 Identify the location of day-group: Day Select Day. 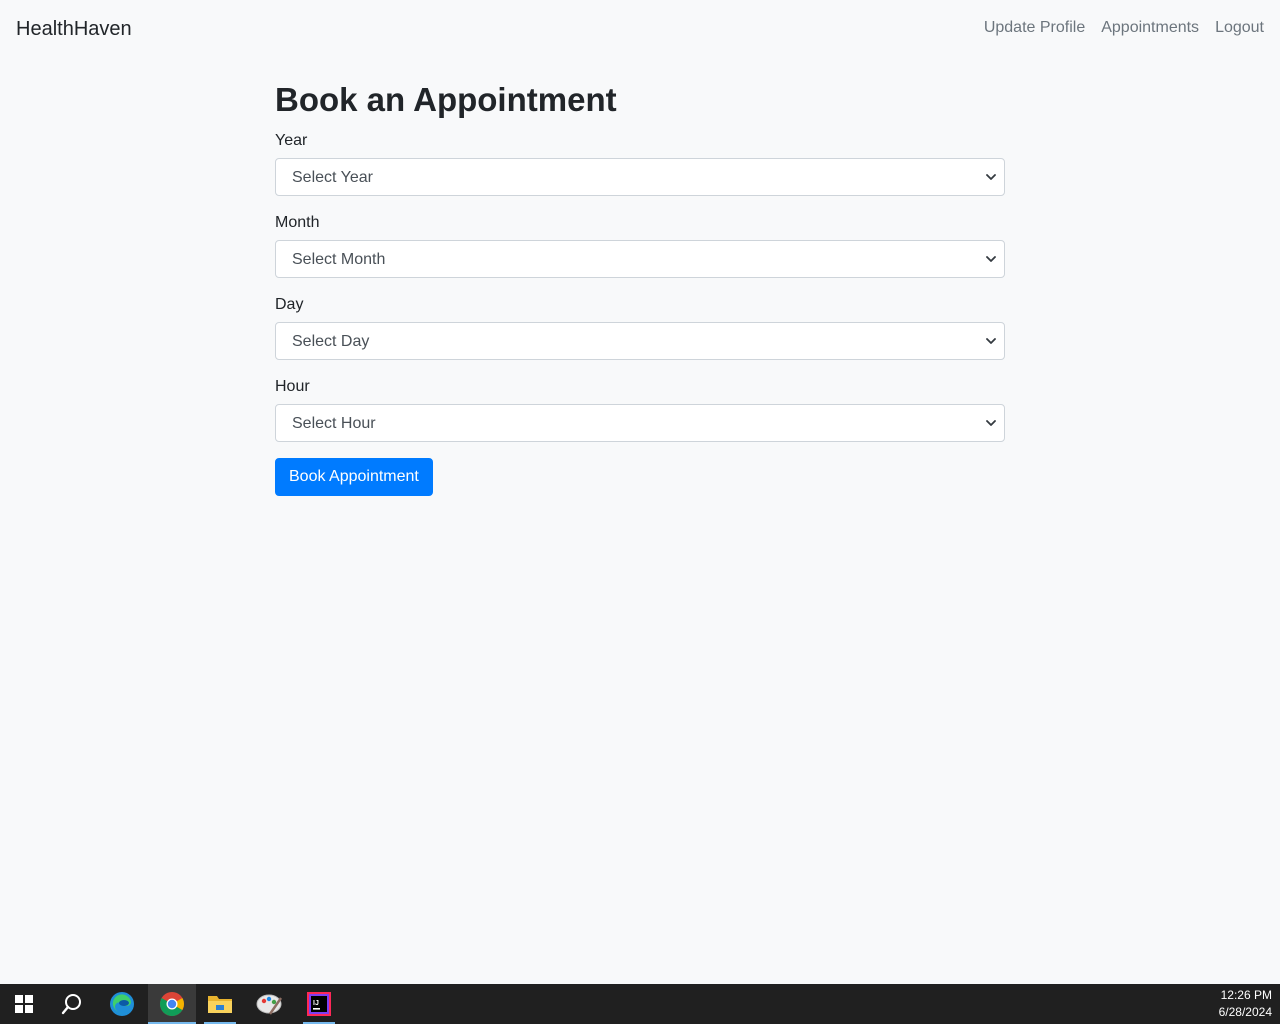
(640, 327).